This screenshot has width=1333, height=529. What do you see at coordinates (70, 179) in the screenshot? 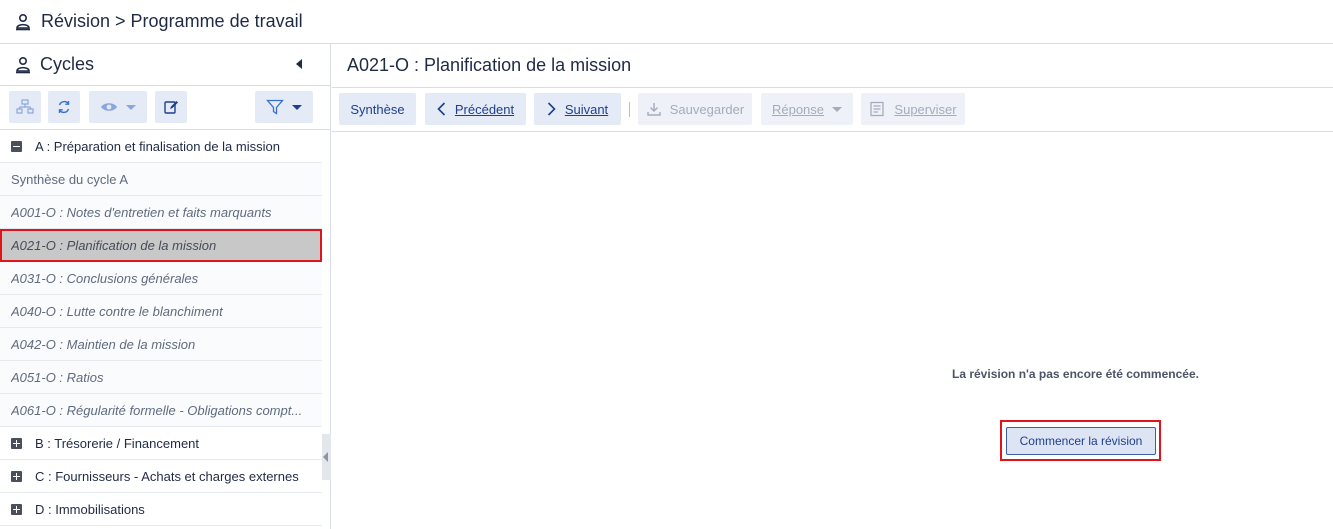
I see `item-label: Synthèse du cycle A` at bounding box center [70, 179].